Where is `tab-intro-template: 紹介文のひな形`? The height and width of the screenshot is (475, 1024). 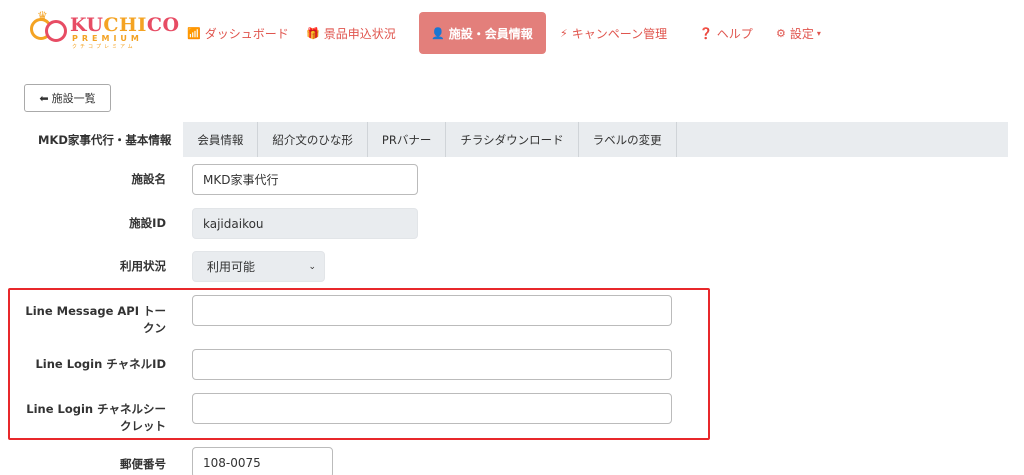 tab-intro-template: 紹介文のひな形 is located at coordinates (313, 139).